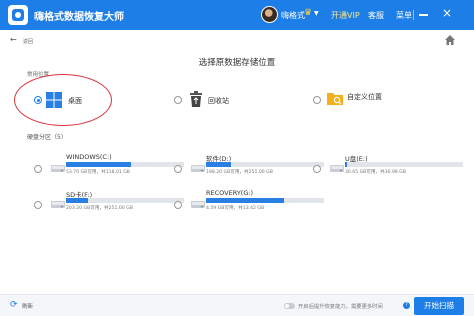 The height and width of the screenshot is (316, 474). Describe the element at coordinates (235, 208) in the screenshot. I see `drive-g-size: 4.59 GB可用，共13.42 GB` at that location.